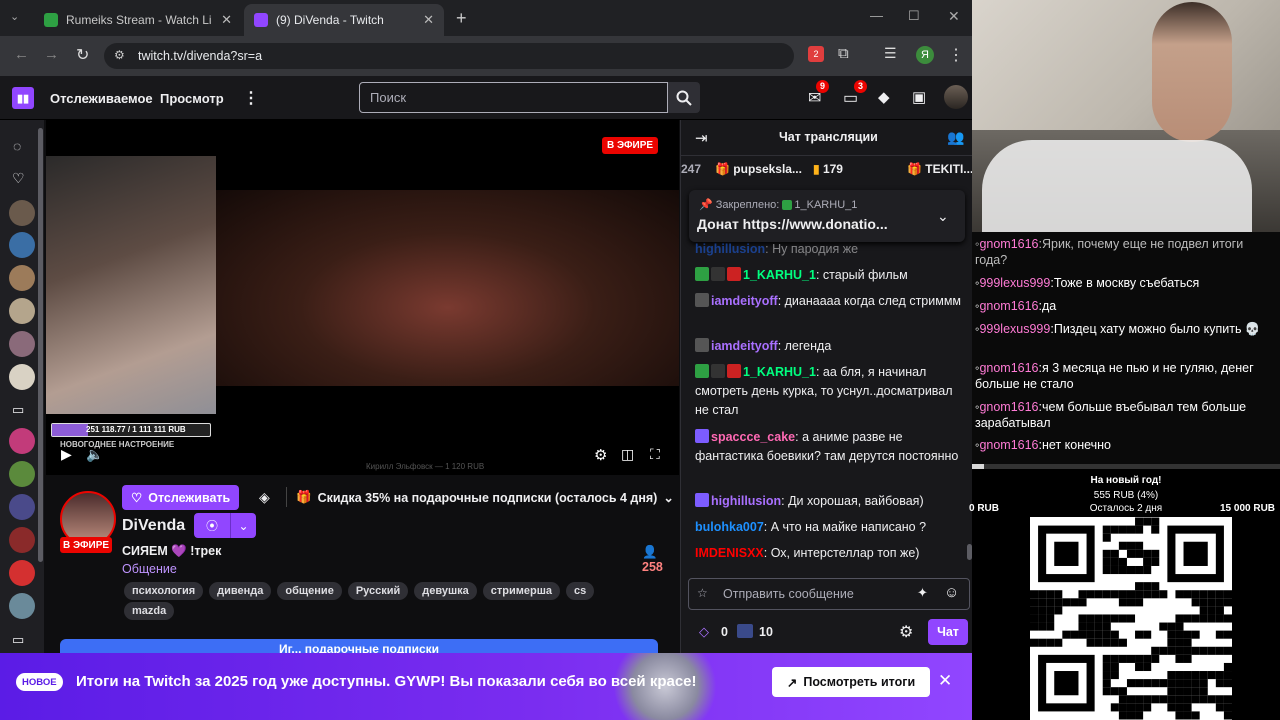 This screenshot has width=1280, height=720. I want to click on url-field: ⚙ twitch.tv/divenda?sr=a, so click(449, 56).